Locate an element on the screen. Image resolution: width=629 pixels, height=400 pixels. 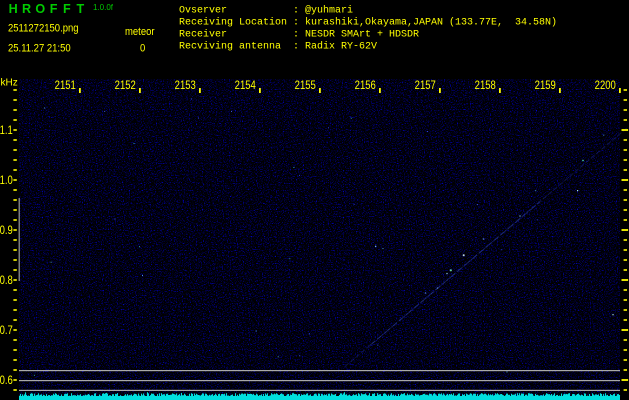
svg-text:Recviving antenna : Radix RY-: Recviving antenna : Radix RY-62V is located at coordinates (278, 47).